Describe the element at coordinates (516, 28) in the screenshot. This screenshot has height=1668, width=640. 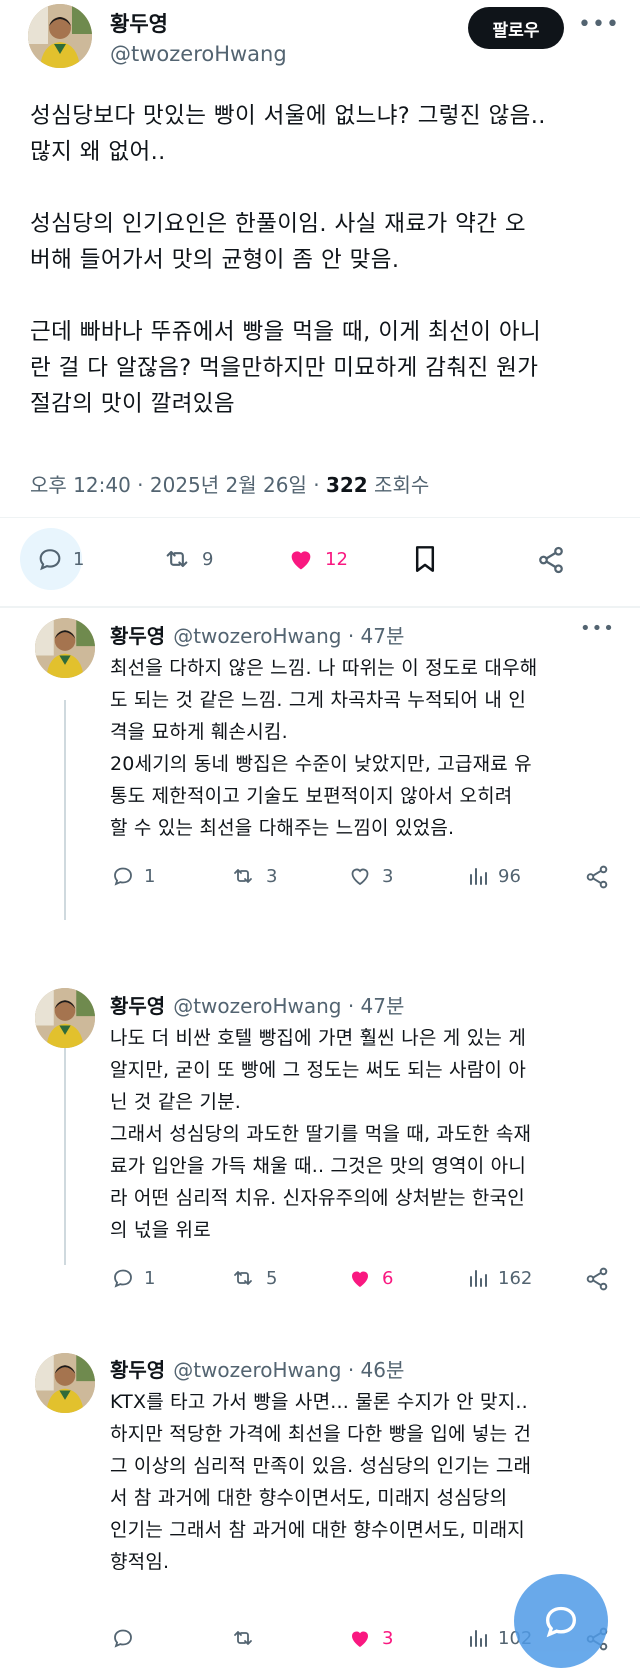
I see `follow-button: 팔로우` at that location.